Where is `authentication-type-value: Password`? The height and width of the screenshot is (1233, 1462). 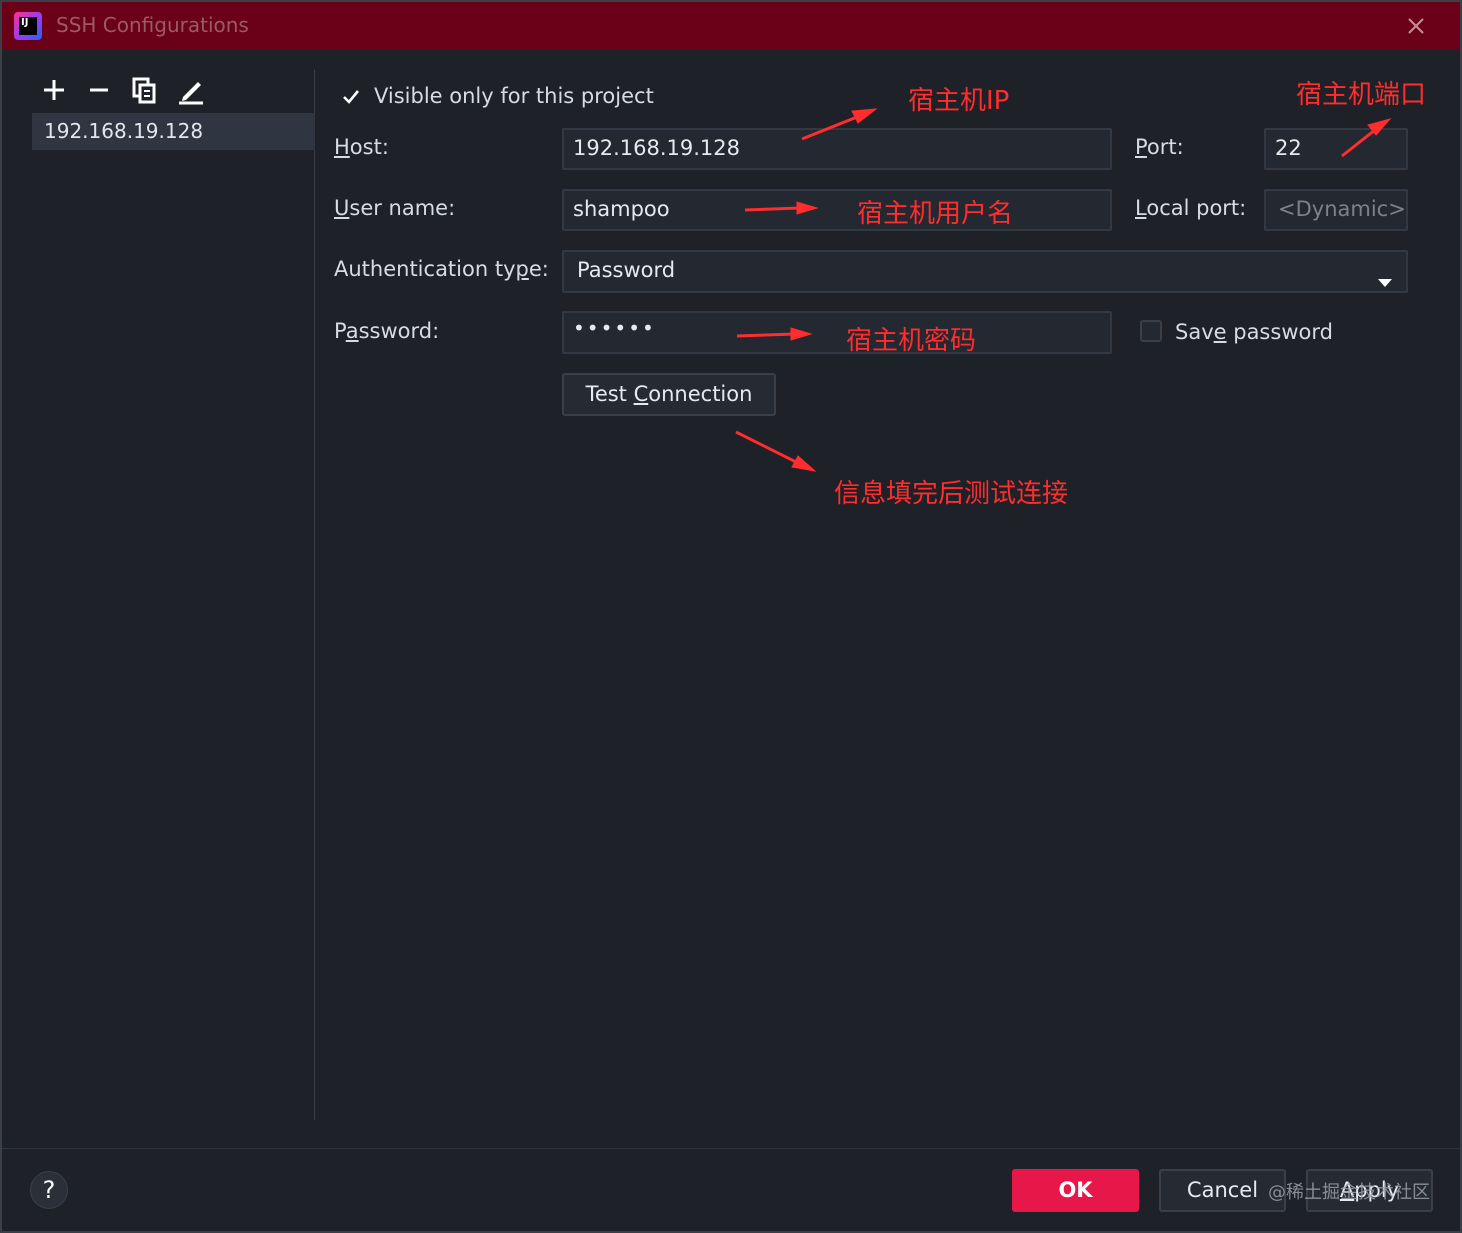 authentication-type-value: Password is located at coordinates (626, 270).